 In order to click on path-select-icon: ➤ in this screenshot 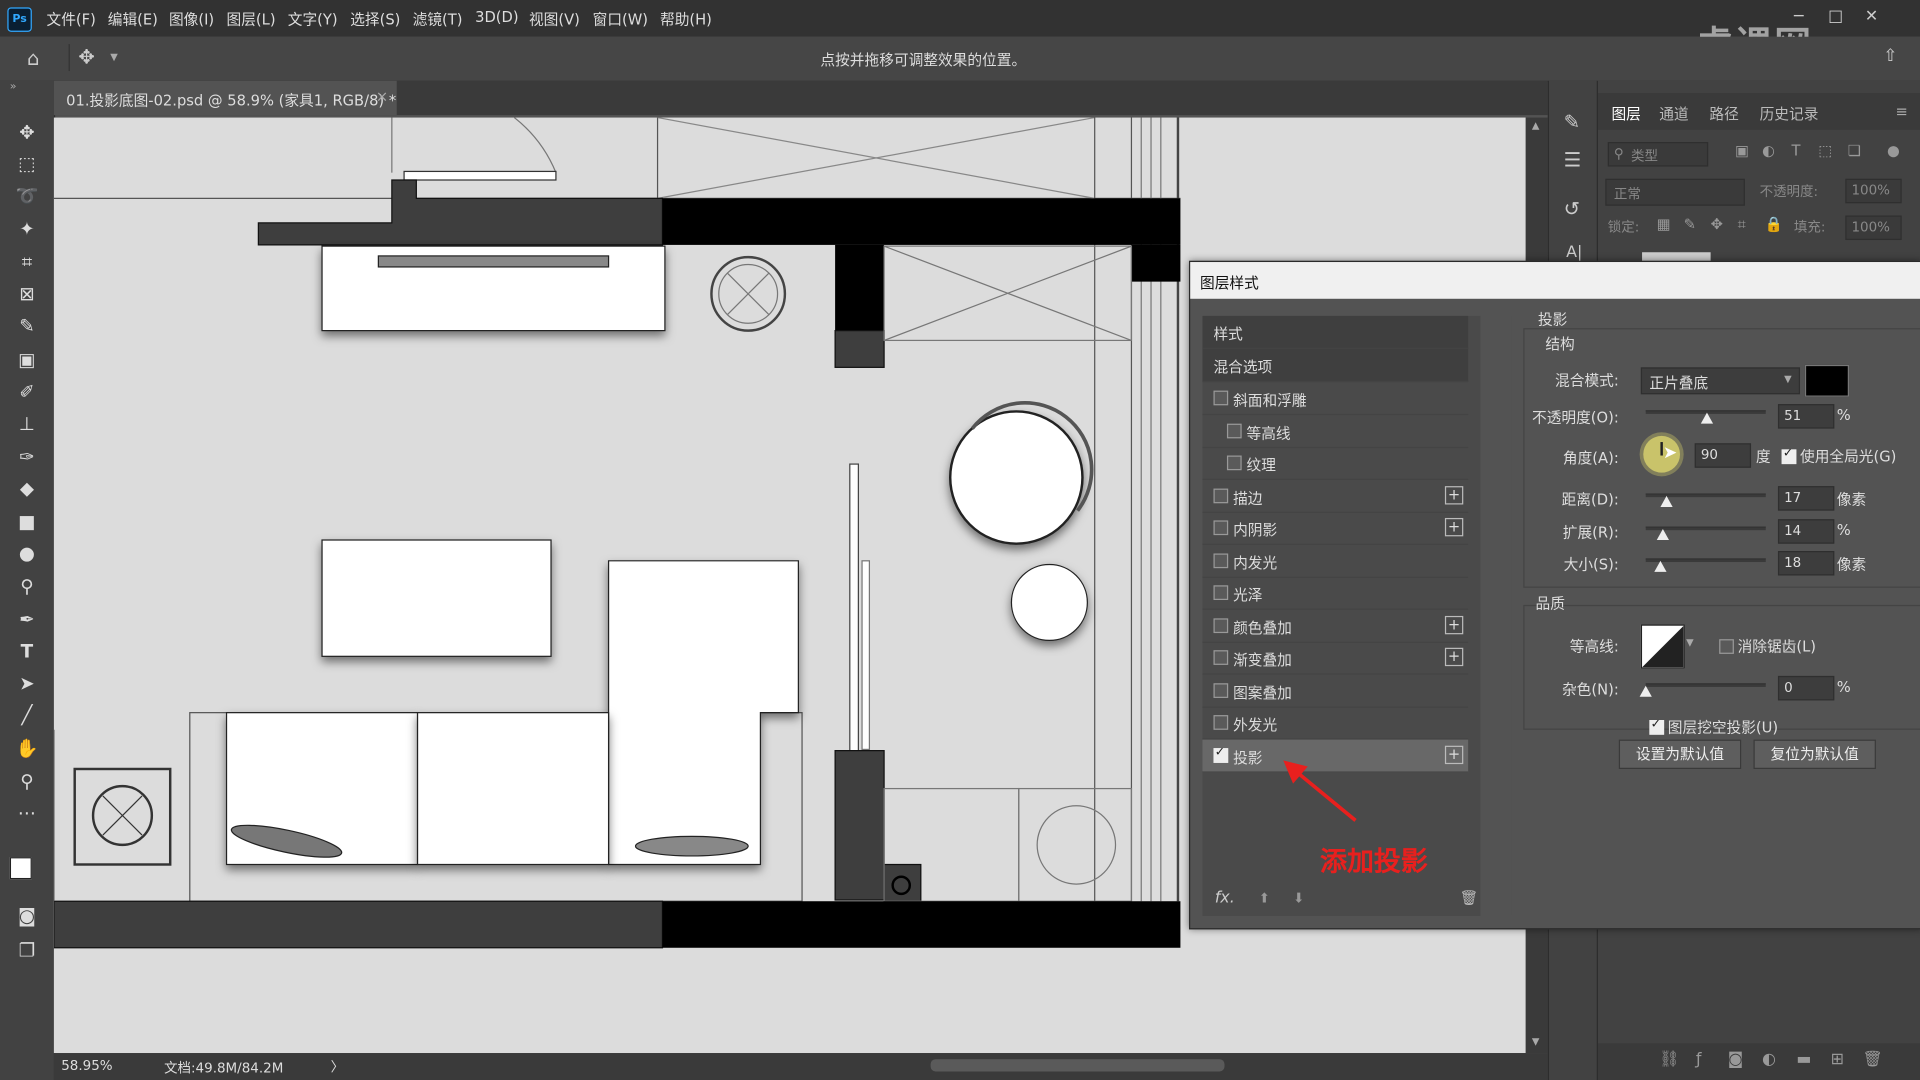, I will do `click(27, 683)`.